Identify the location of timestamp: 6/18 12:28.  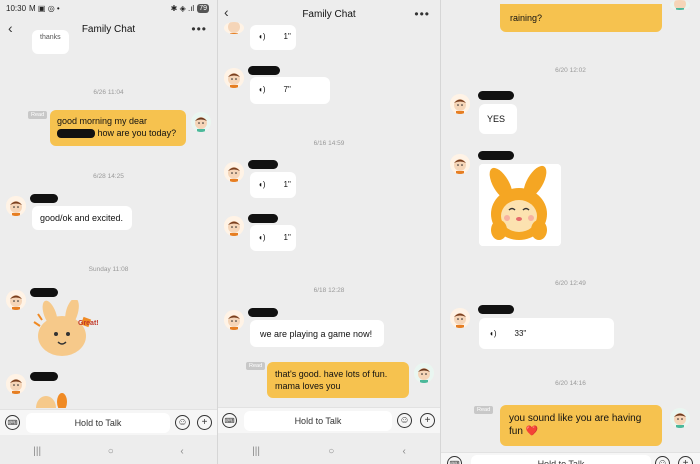
(329, 290).